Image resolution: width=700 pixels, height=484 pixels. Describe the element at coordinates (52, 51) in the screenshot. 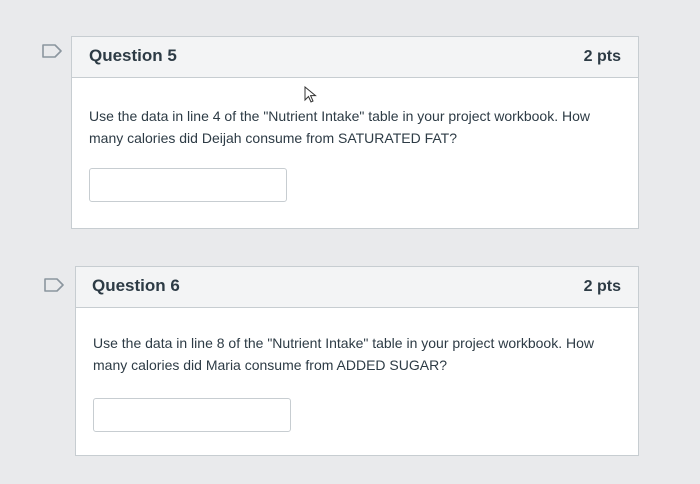

I see `flag-question-5-icon` at that location.